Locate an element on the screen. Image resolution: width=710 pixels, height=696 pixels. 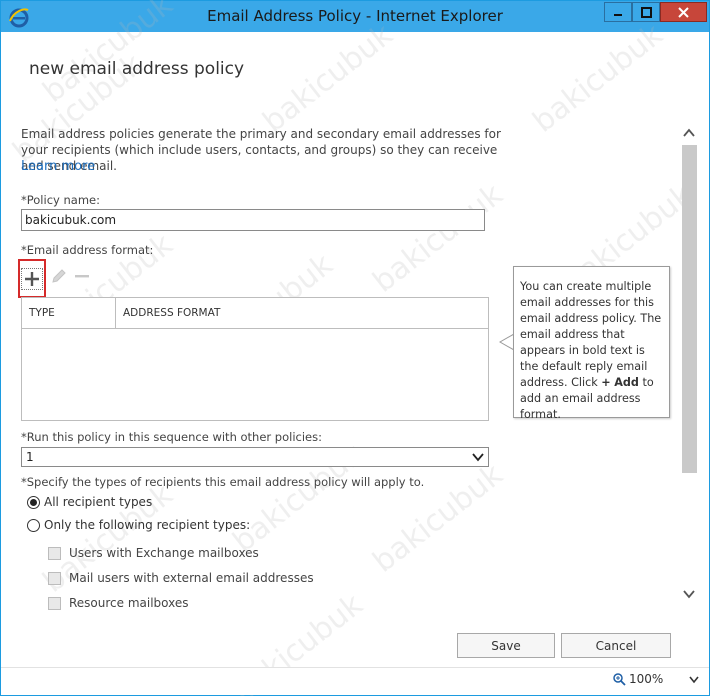
pencil-icon is located at coordinates (59, 276).